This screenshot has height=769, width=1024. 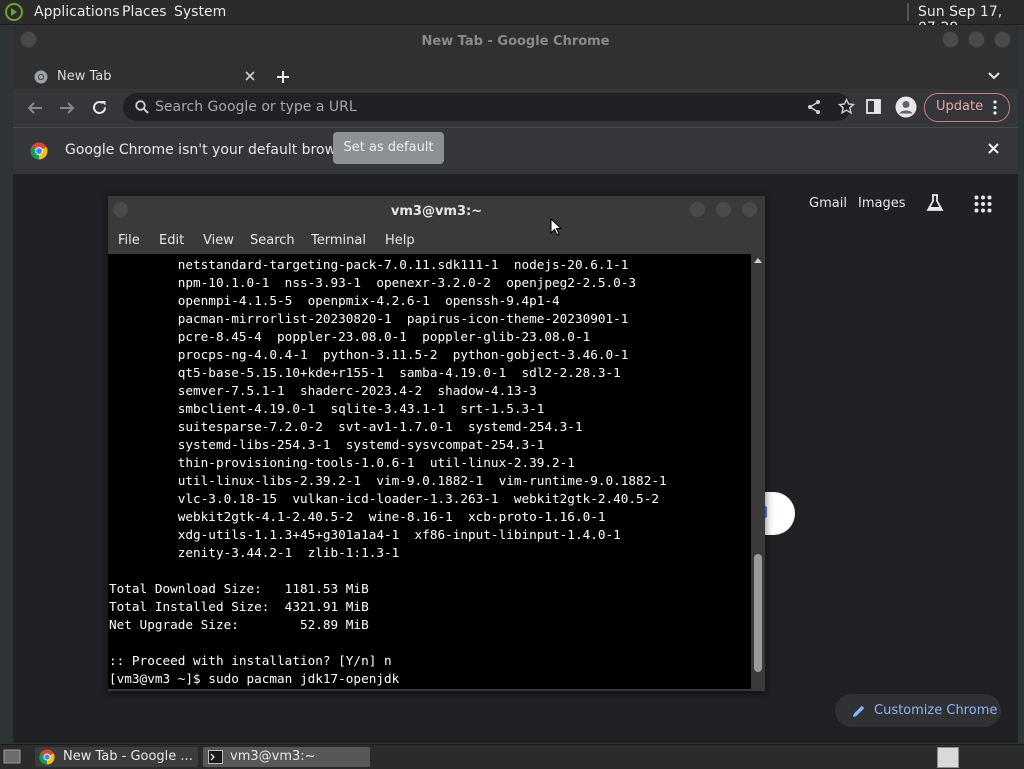 I want to click on taskbar-item-label: vm3@vm3:~, so click(x=273, y=756).